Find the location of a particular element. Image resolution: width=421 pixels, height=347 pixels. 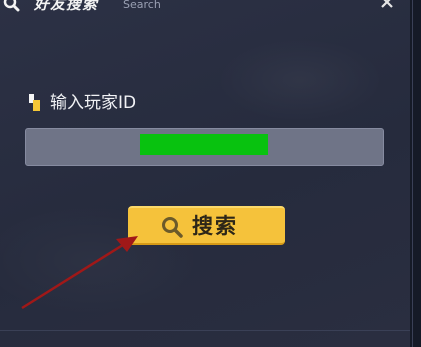

dialog-header: 好友搜索 Search is located at coordinates (205, 7).